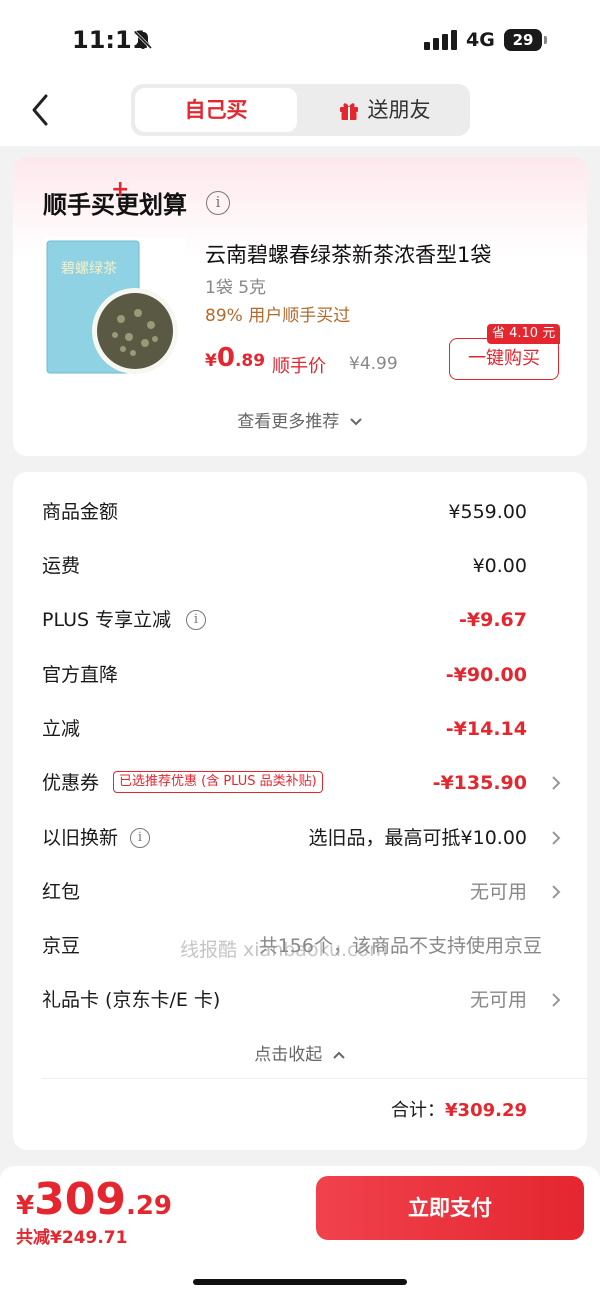 The width and height of the screenshot is (600, 1299). What do you see at coordinates (71, 783) in the screenshot?
I see `row-label: 优惠券` at bounding box center [71, 783].